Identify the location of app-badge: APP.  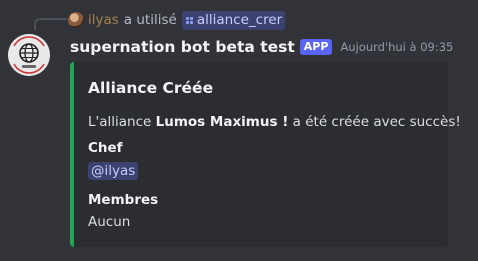
(316, 47).